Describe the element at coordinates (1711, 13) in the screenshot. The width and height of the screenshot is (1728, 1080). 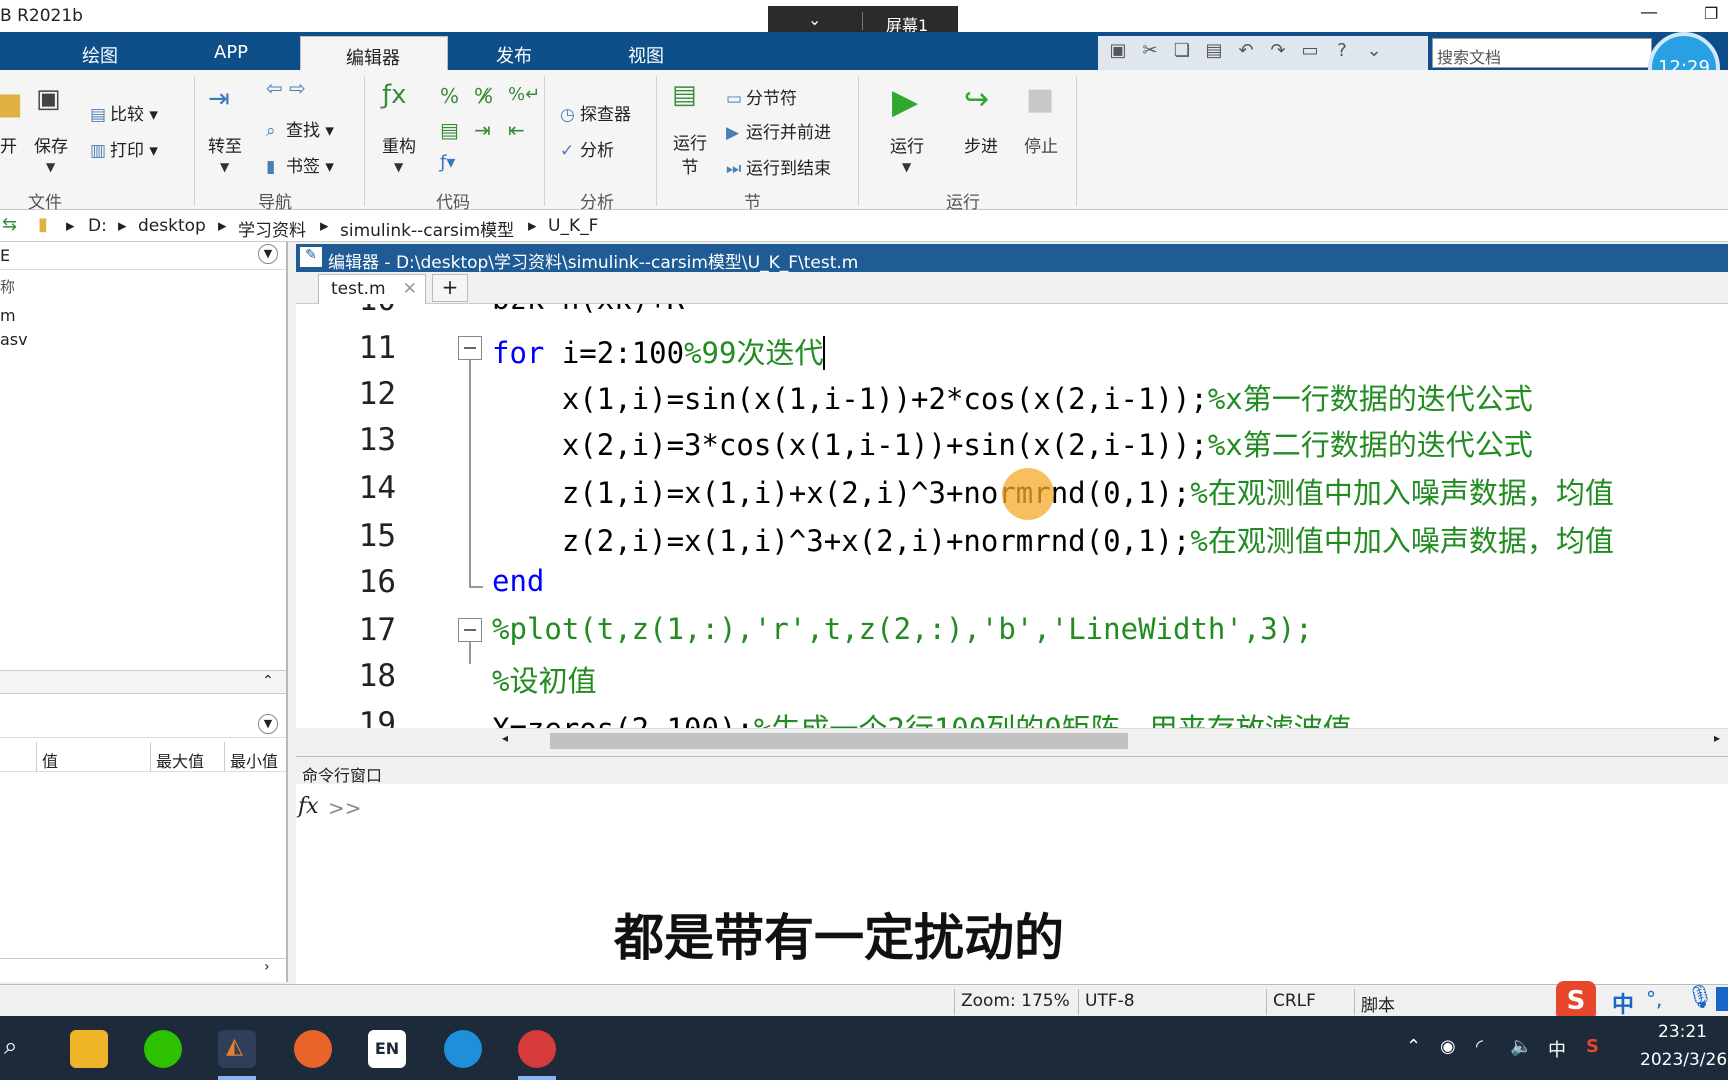
I see `restore-icon: ❐` at that location.